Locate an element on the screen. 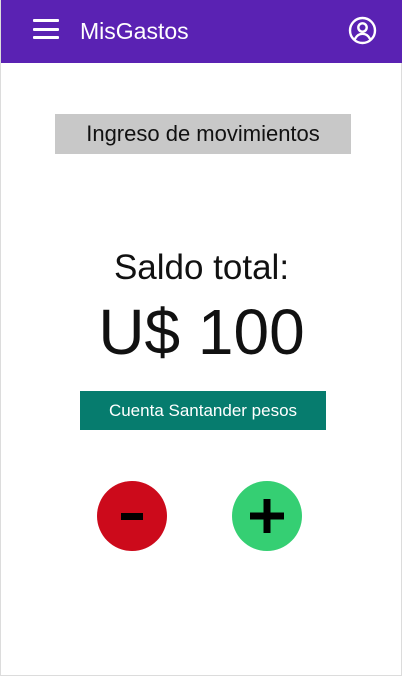 The height and width of the screenshot is (676, 402). balance-amount: U$ 100 is located at coordinates (201, 332).